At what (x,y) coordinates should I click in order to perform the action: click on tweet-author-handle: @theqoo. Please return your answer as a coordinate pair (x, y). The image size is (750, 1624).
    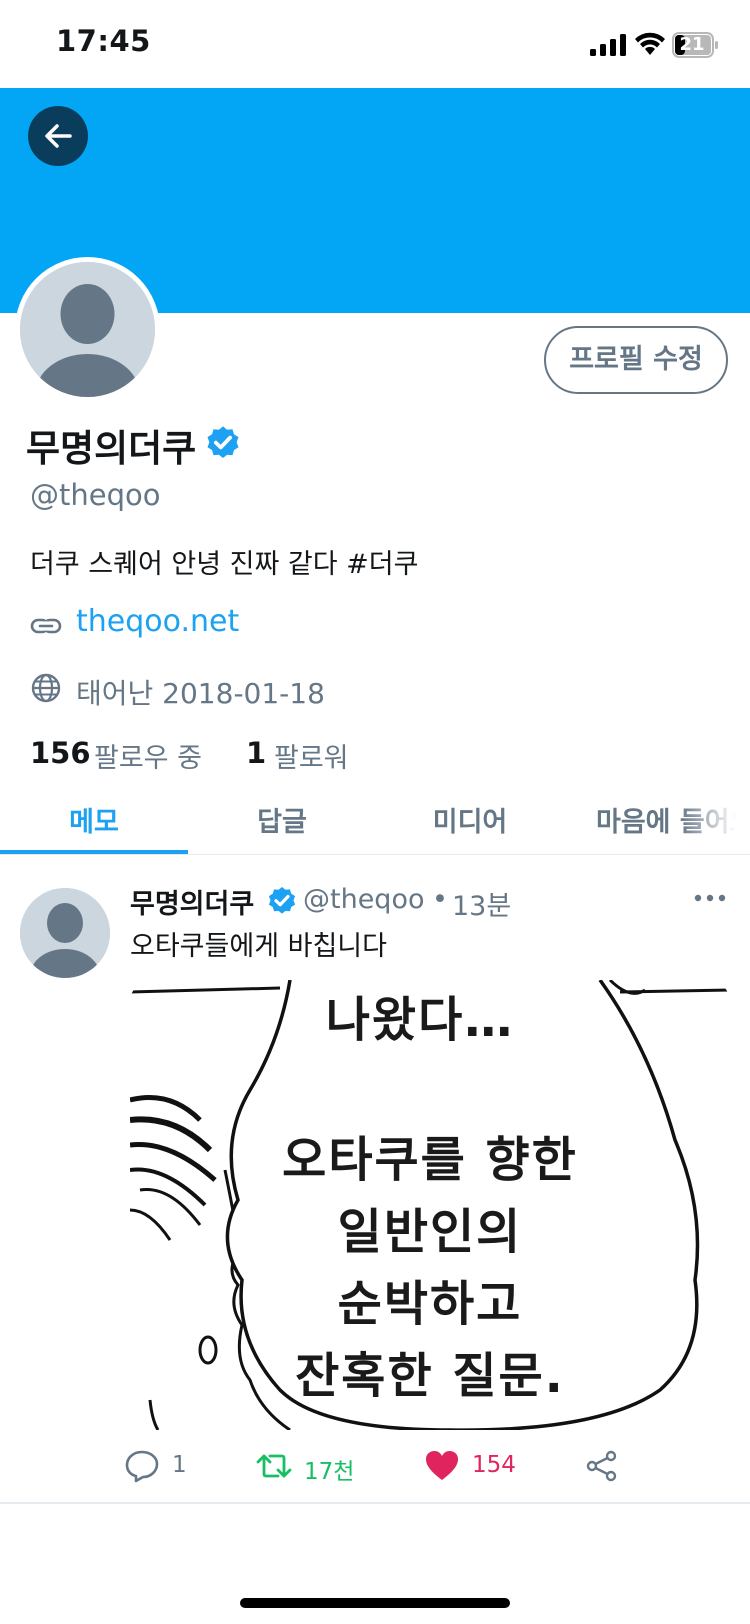
    Looking at the image, I should click on (364, 899).